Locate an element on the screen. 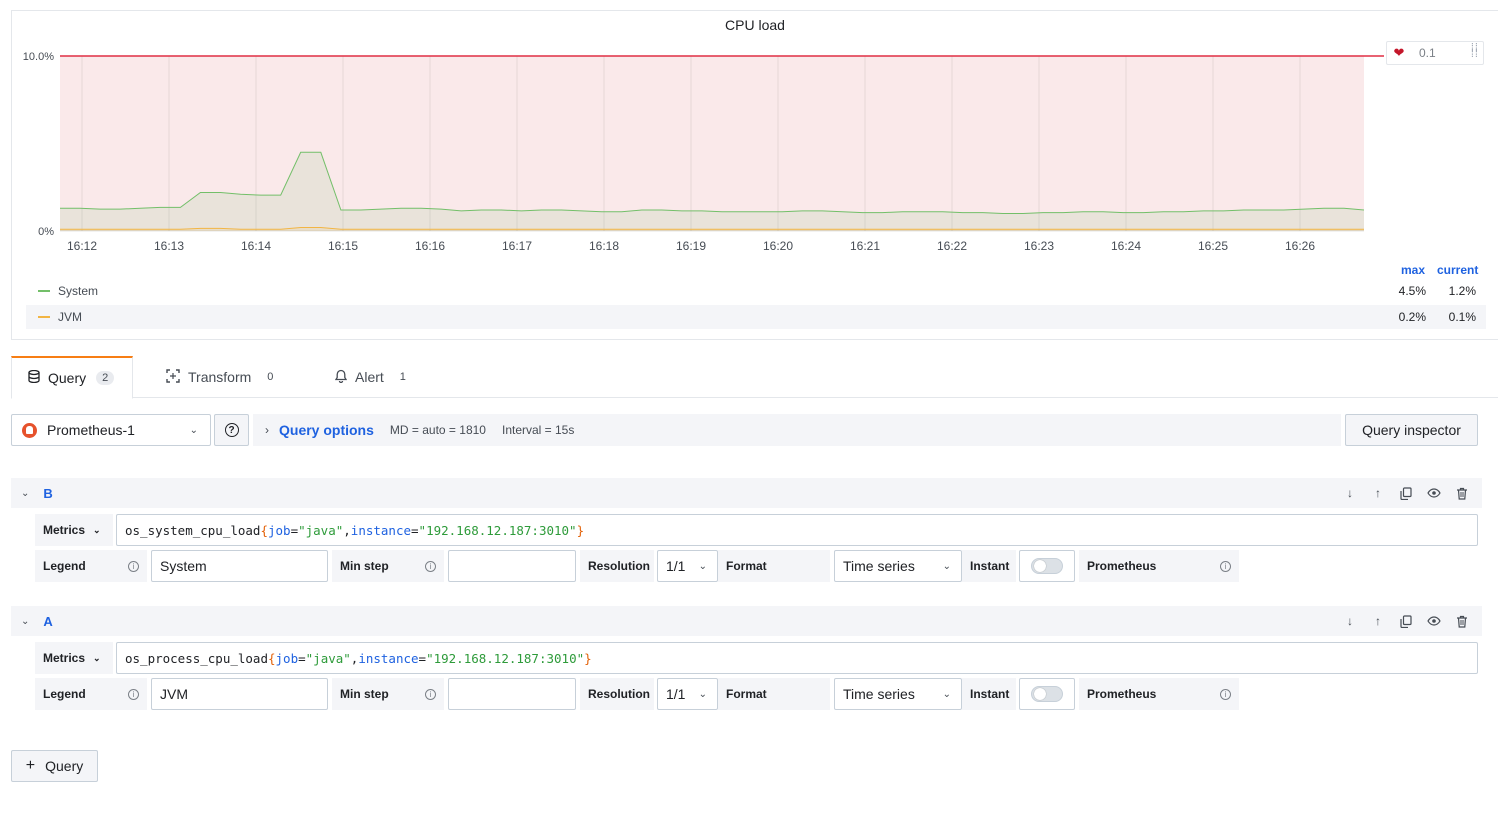 The width and height of the screenshot is (1498, 821). legend-input: System is located at coordinates (239, 566).